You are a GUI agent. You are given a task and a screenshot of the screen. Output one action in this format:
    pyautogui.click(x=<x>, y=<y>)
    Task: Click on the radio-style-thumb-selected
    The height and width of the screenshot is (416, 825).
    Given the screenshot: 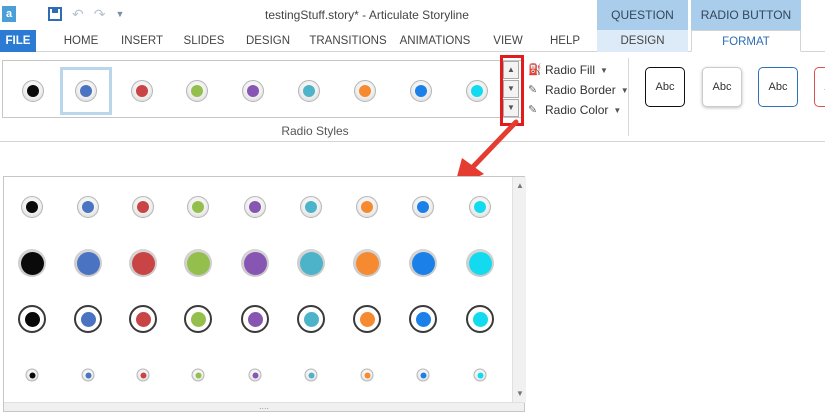 What is the action you would take?
    pyautogui.click(x=86, y=91)
    